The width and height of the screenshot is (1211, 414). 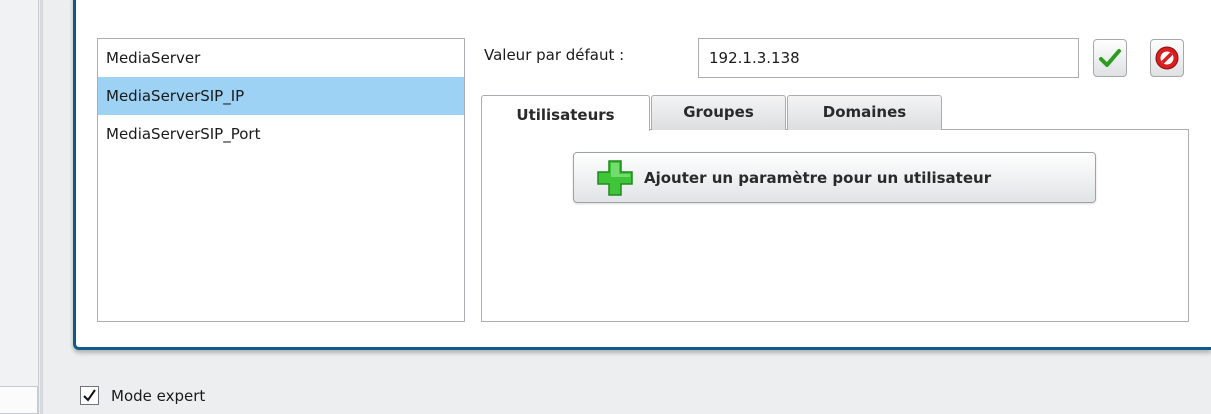 I want to click on mode-expert: Mode expert, so click(x=142, y=395).